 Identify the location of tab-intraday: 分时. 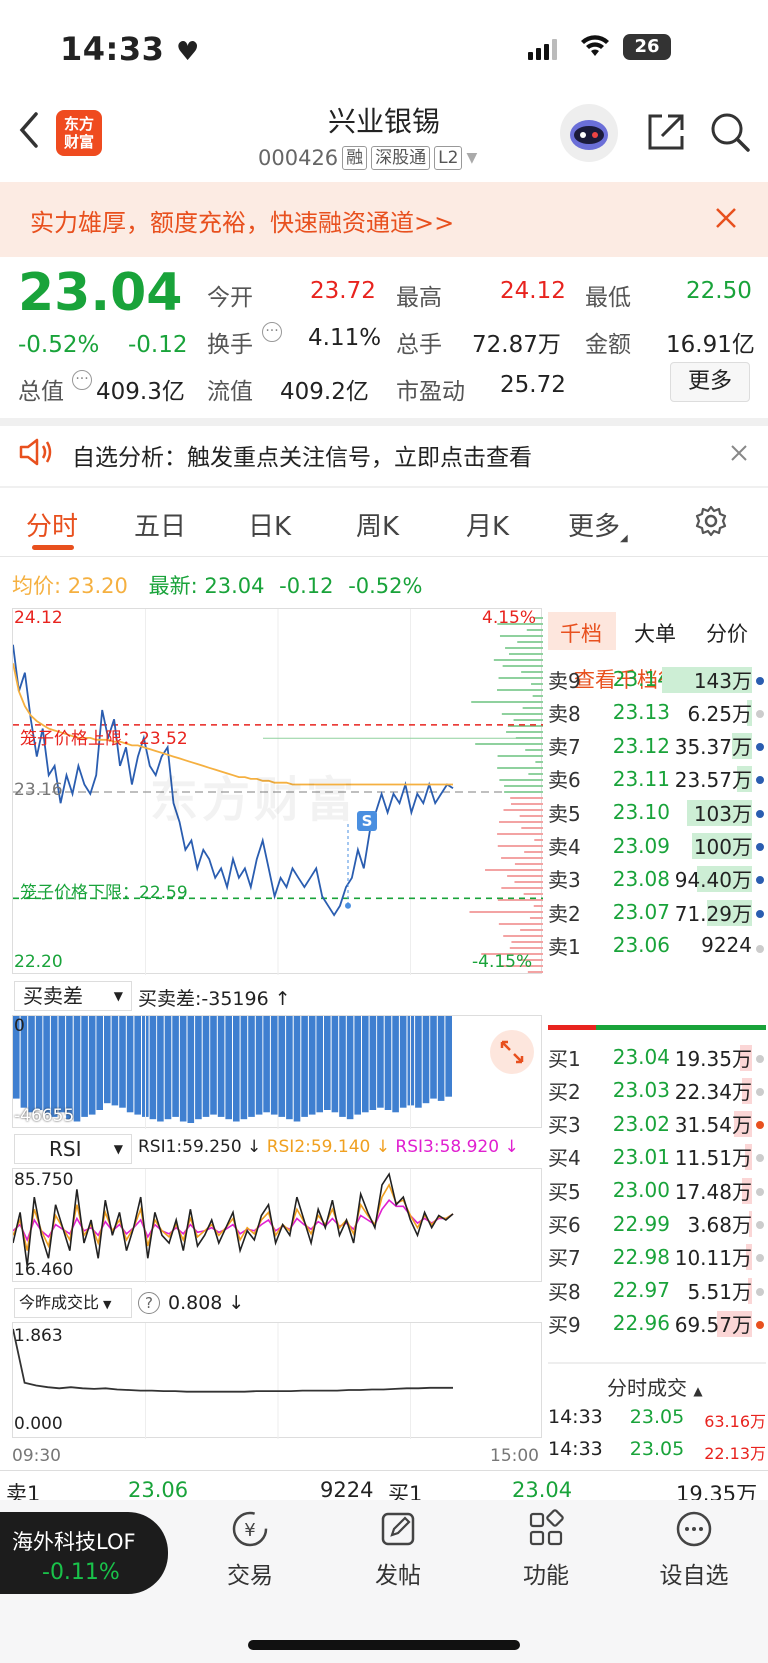
(52, 524).